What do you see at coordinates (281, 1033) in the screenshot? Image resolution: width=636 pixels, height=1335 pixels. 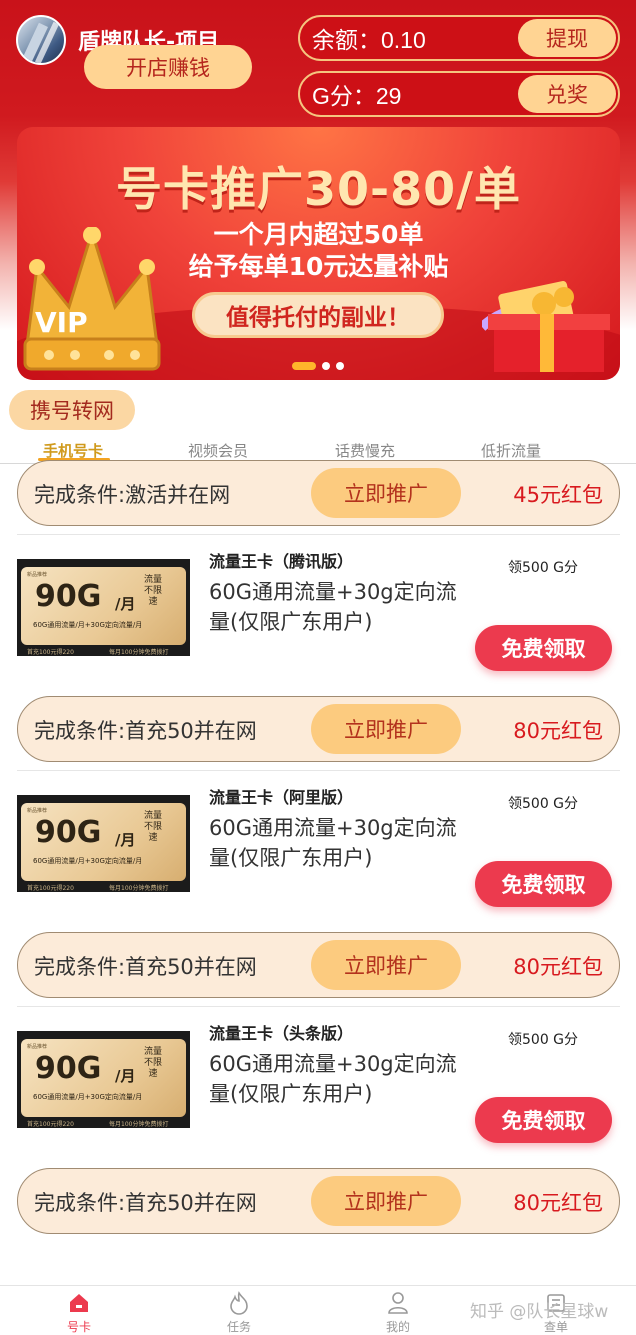 I see `product-name: 流量王卡（头条版）` at bounding box center [281, 1033].